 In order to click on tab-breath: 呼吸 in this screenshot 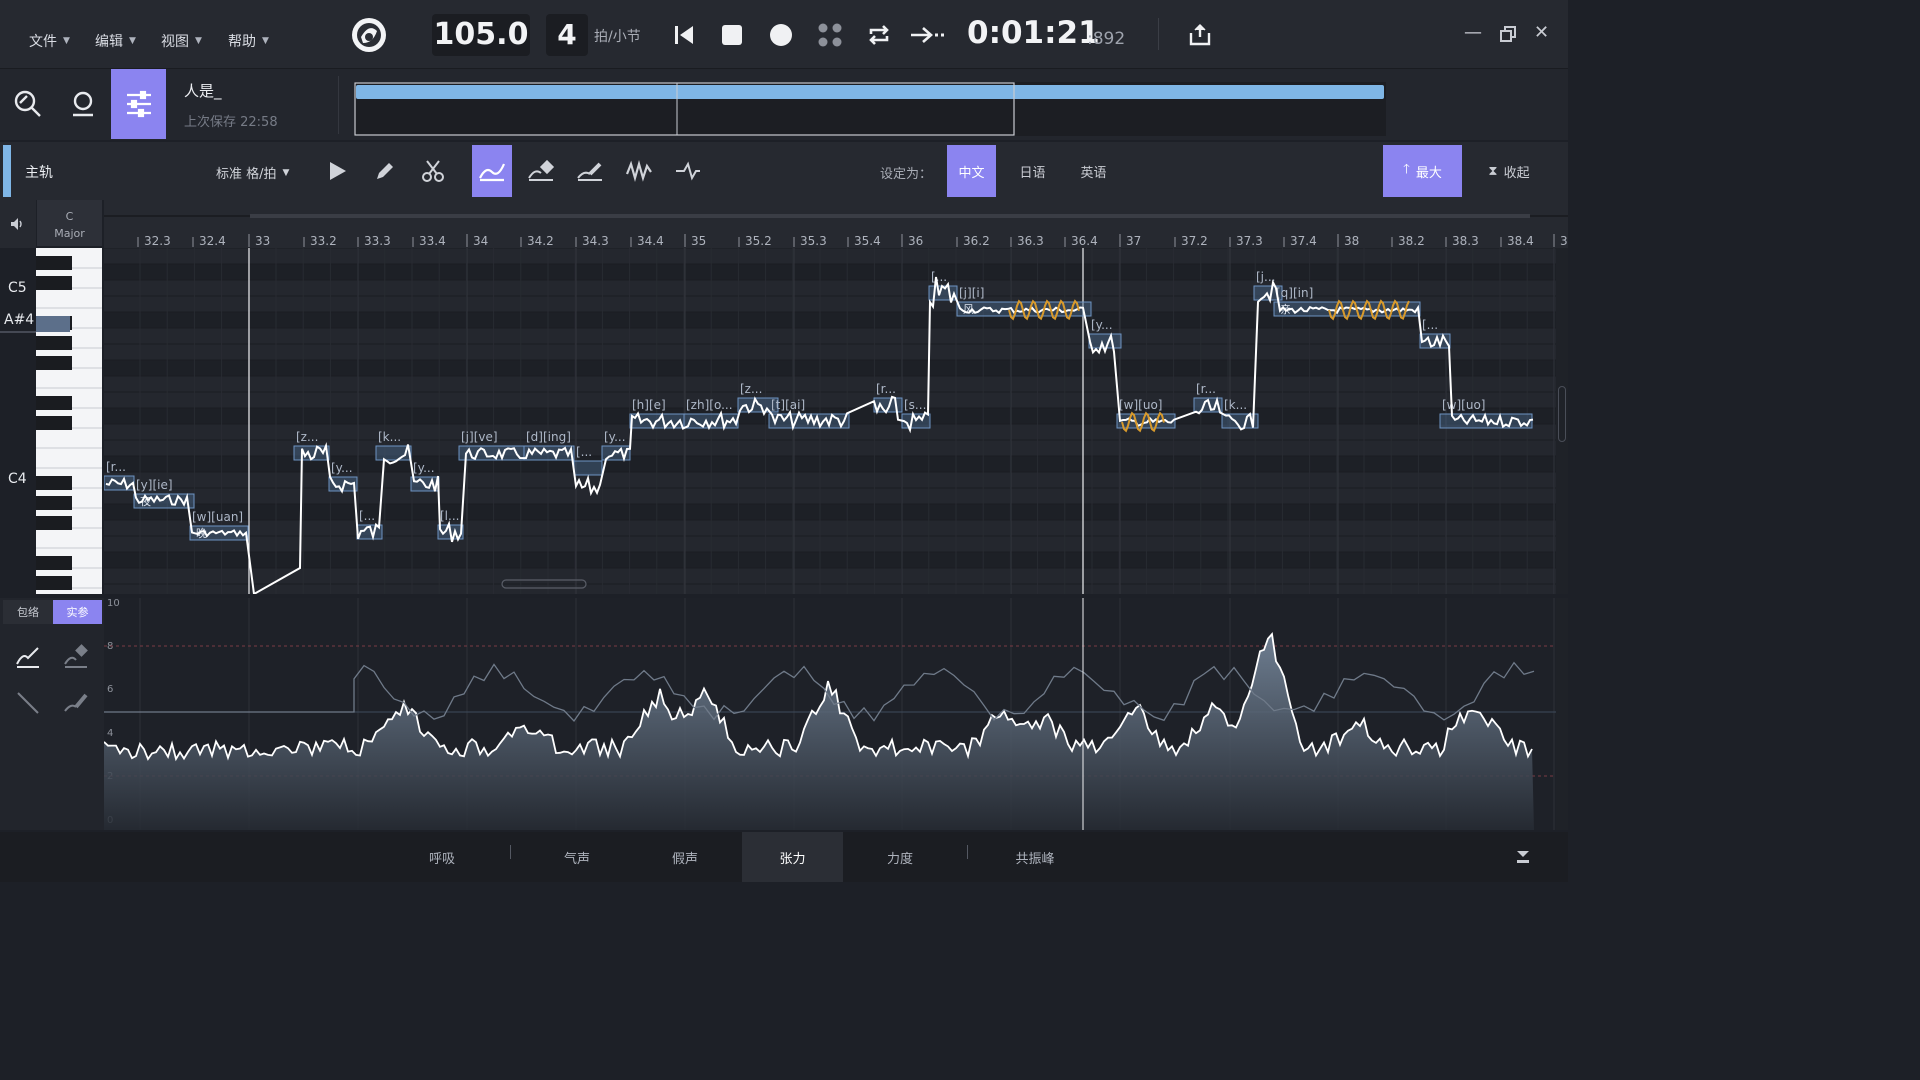, I will do `click(442, 857)`.